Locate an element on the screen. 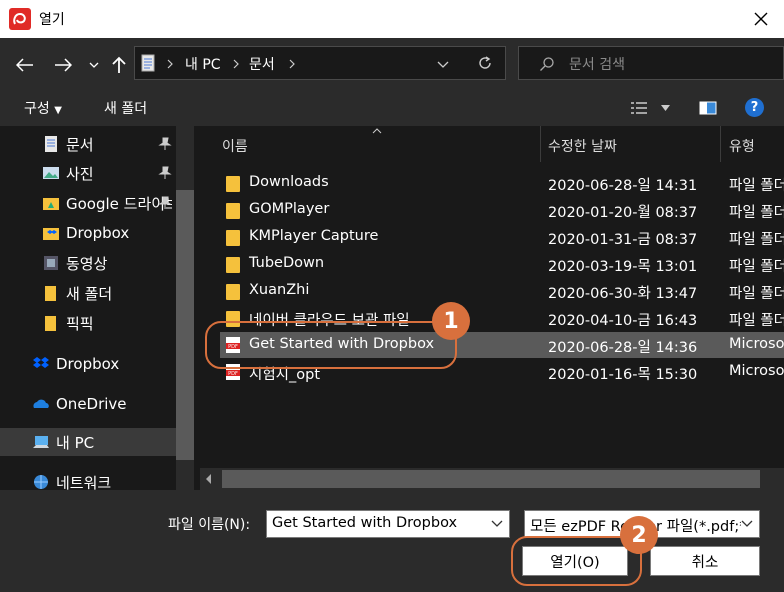 This screenshot has width=784, height=592. close-button is located at coordinates (761, 19).